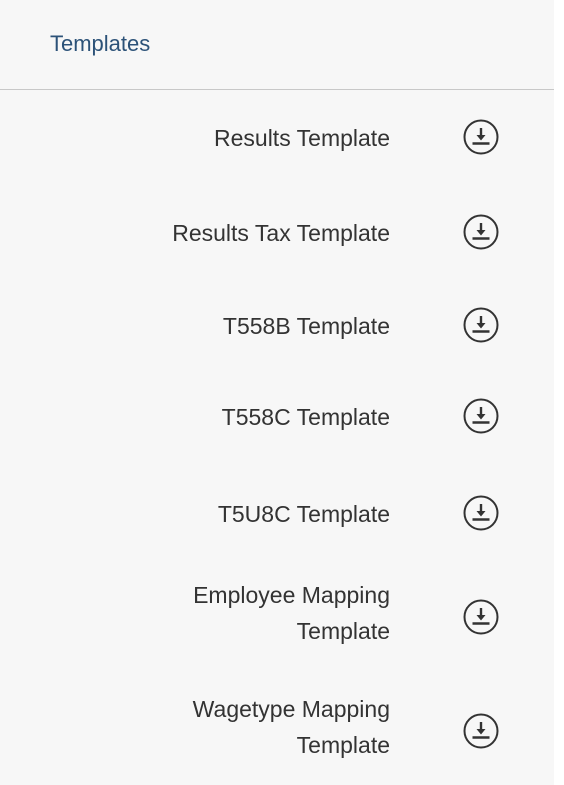  I want to click on template-row-t558c: T558C Template, so click(277, 417).